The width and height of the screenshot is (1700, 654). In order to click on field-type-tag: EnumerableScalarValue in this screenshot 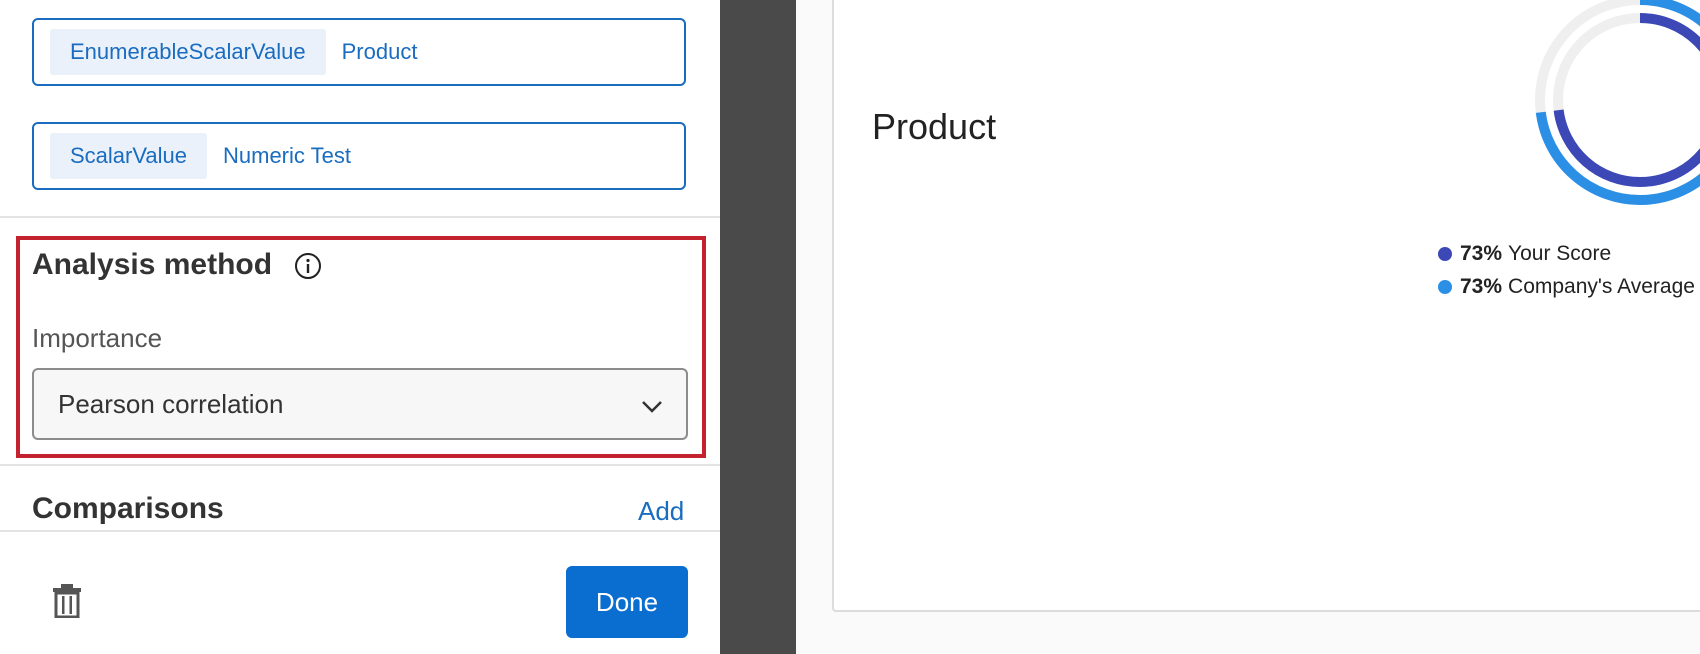, I will do `click(188, 52)`.